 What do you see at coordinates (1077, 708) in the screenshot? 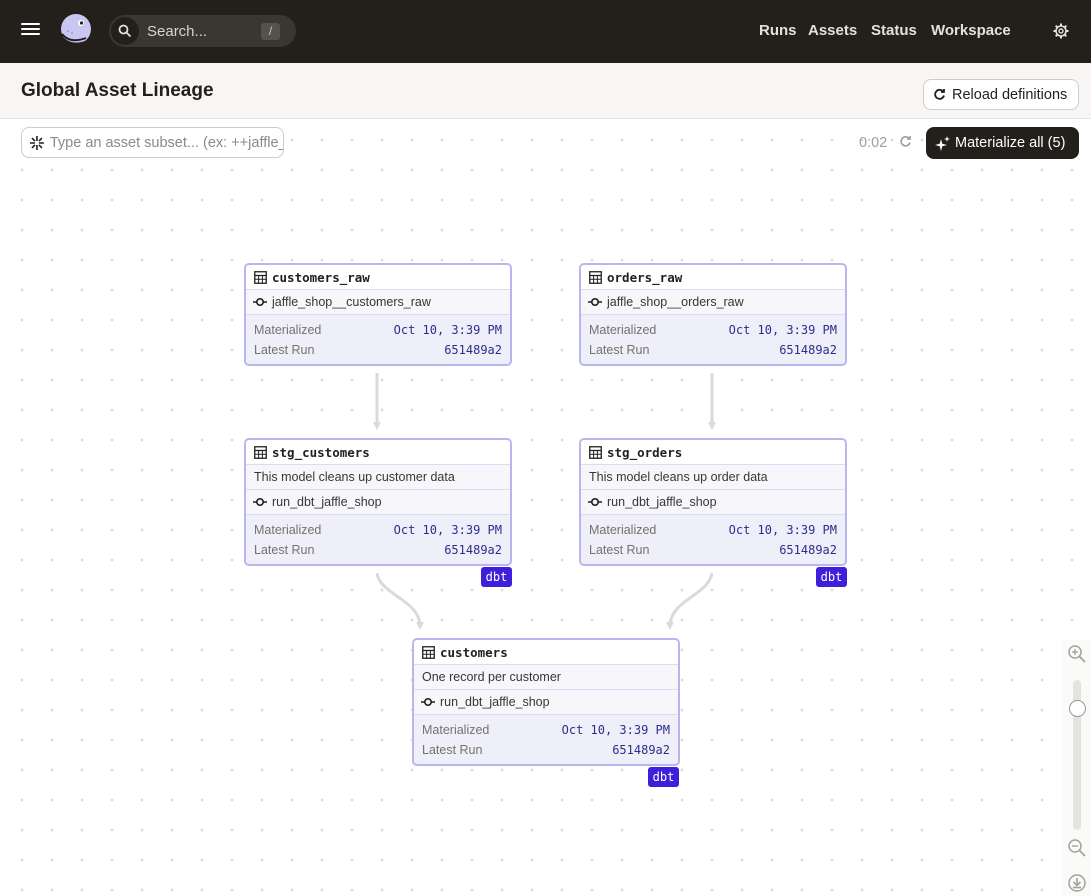
I see `zoom-slider-handle` at bounding box center [1077, 708].